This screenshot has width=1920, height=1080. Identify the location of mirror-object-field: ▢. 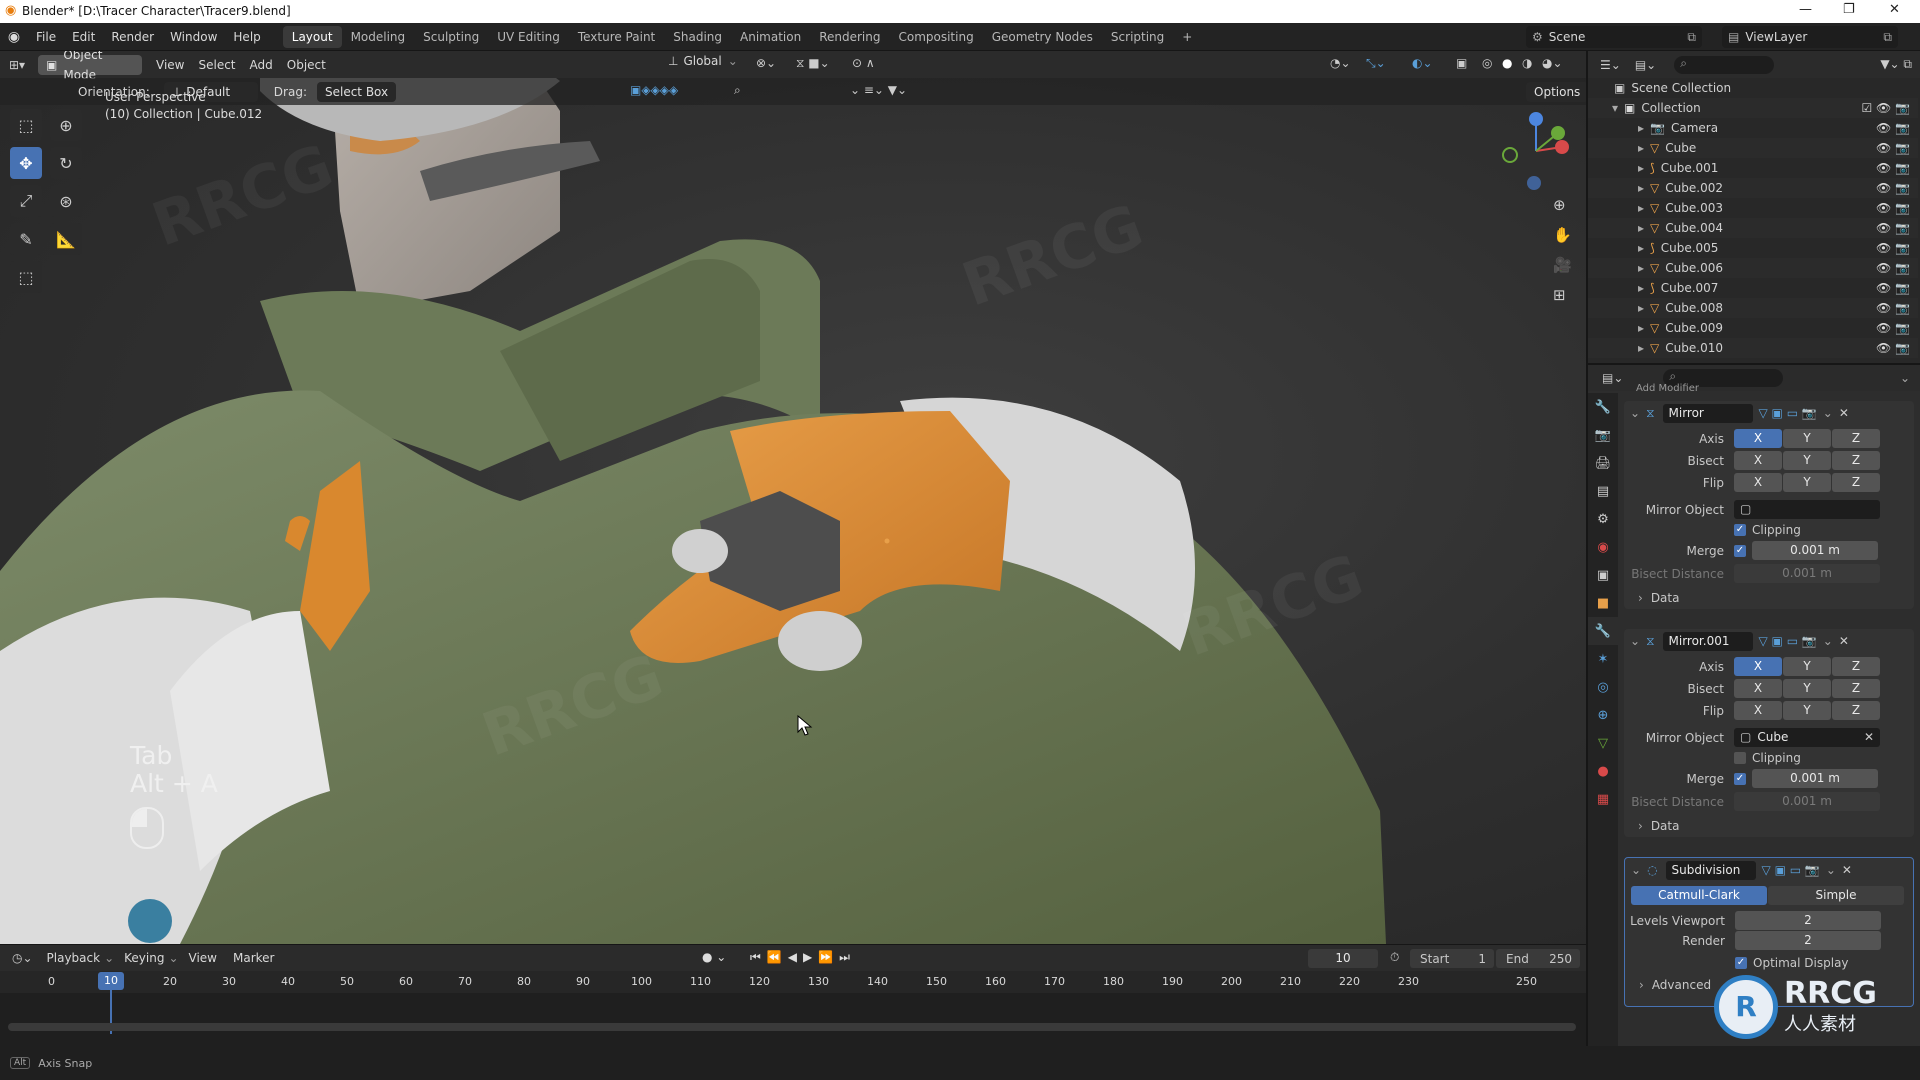
(1807, 509).